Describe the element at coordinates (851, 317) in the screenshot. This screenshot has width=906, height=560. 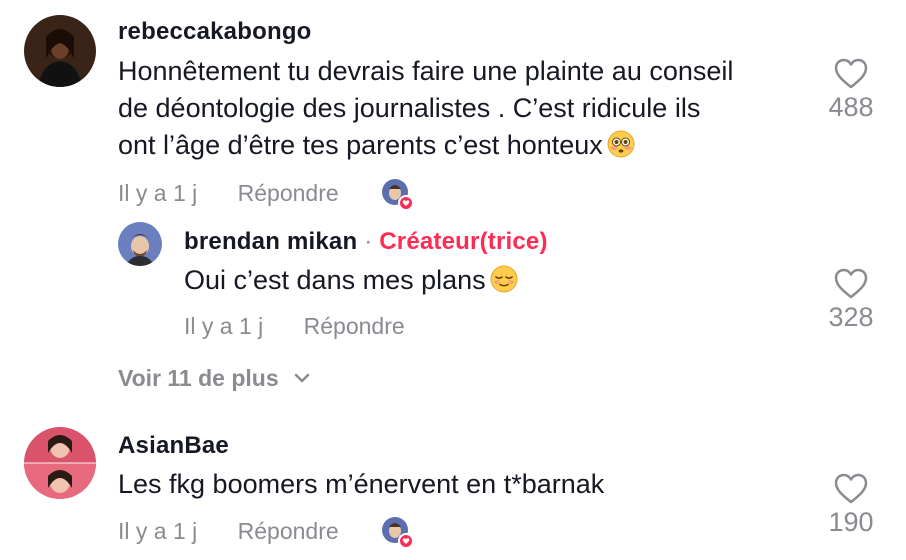
I see `like-count: 328` at that location.